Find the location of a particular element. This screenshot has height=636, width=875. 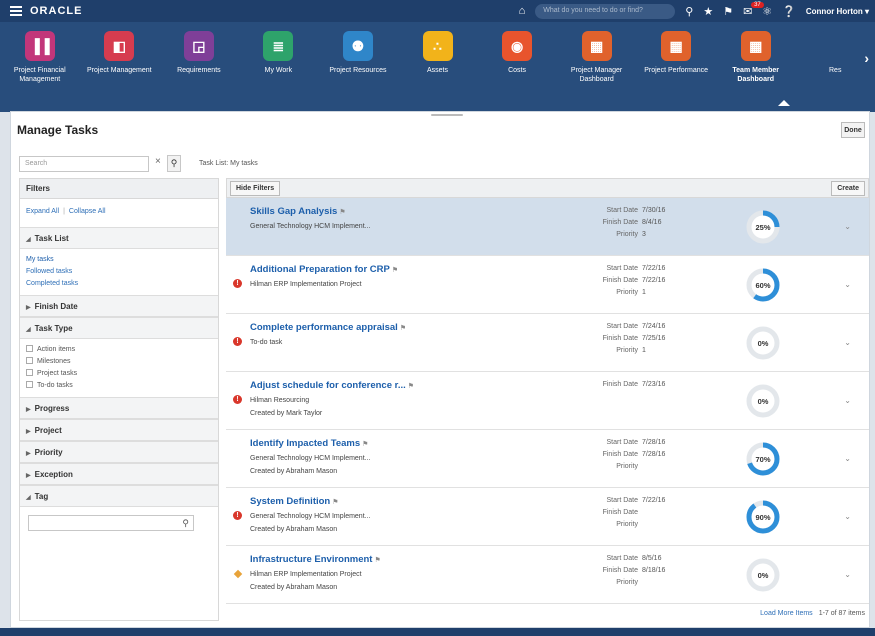

task-title: Infrastructure Environment ⚑ is located at coordinates (315, 559).